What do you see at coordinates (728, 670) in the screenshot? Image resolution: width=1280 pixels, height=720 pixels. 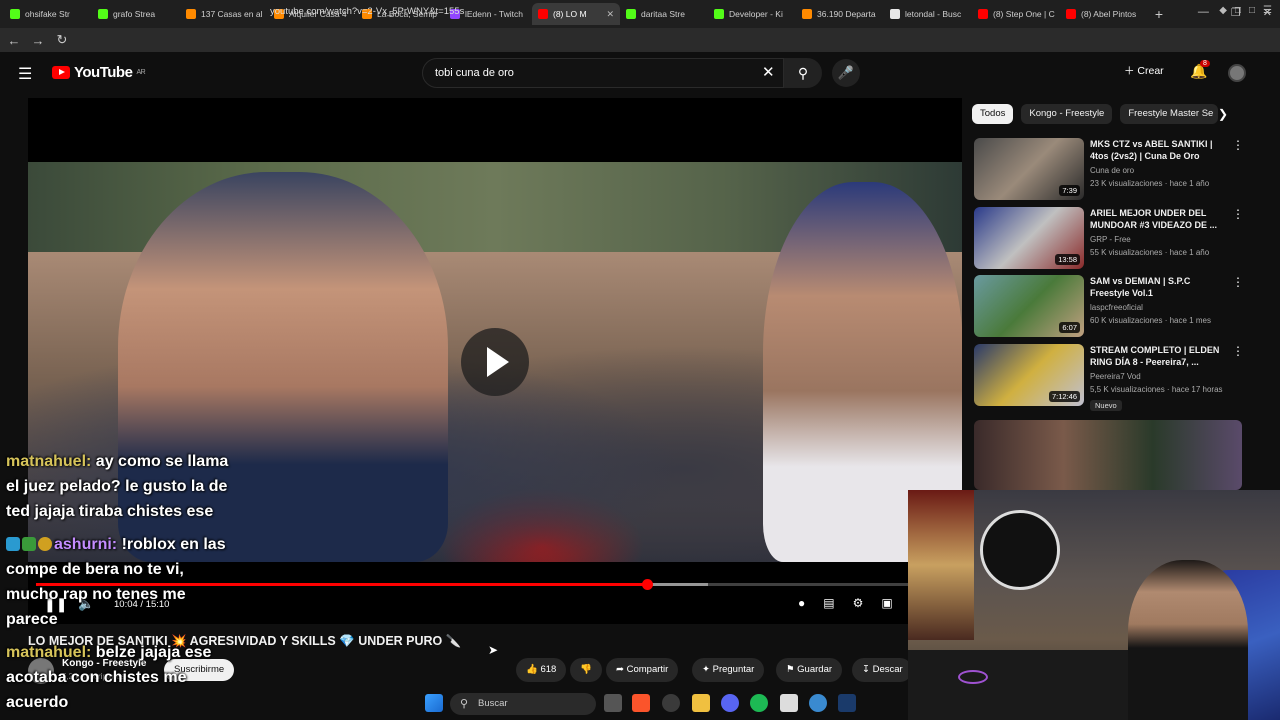 I see `ask-button: ✦ Preguntar` at bounding box center [728, 670].